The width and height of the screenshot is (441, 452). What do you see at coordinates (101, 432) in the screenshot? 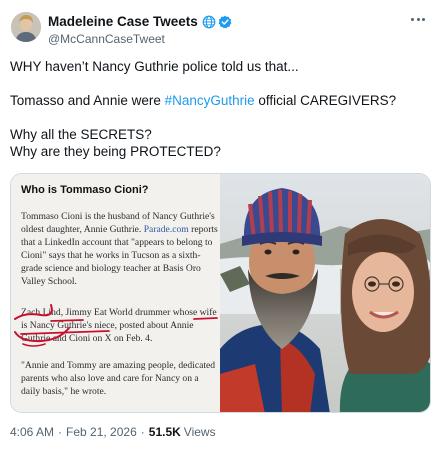
I see `tweet-date: Feb 21, 2026` at bounding box center [101, 432].